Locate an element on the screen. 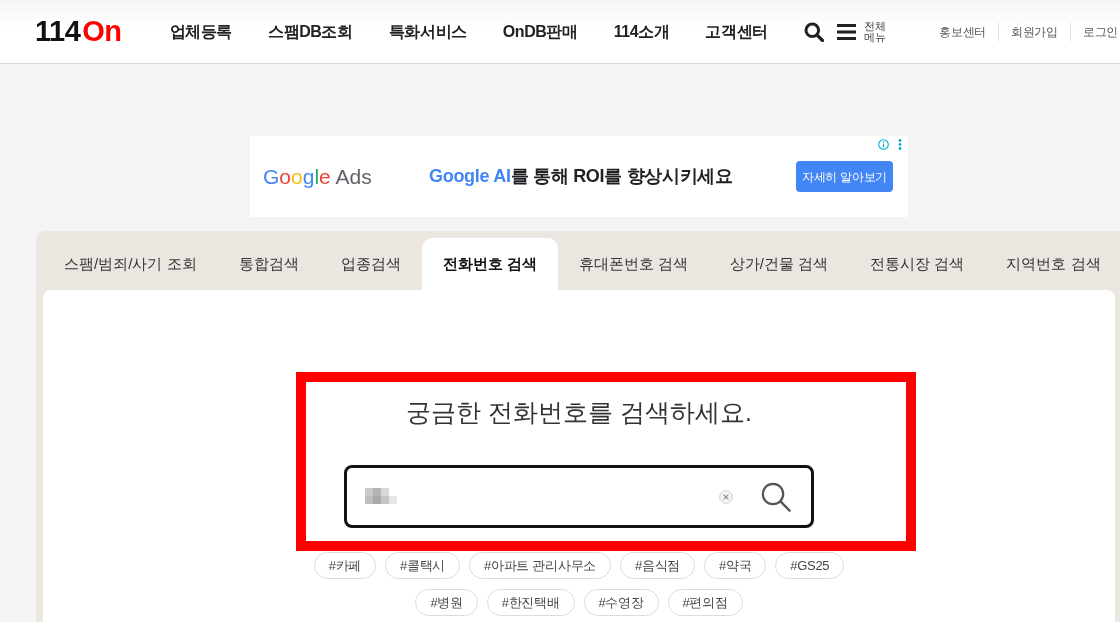 This screenshot has width=1120, height=622. header-link: 홍보센터 is located at coordinates (963, 31).